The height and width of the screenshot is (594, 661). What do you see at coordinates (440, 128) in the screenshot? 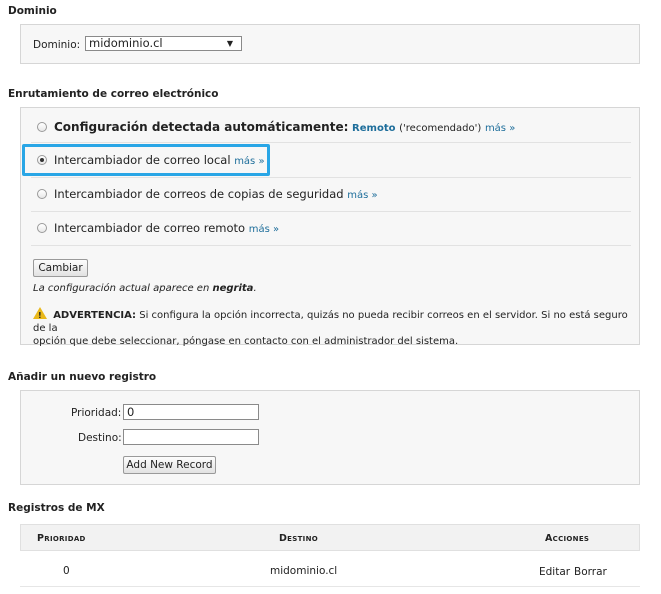
I see `option-auto-suffix: ('recomendado')` at bounding box center [440, 128].